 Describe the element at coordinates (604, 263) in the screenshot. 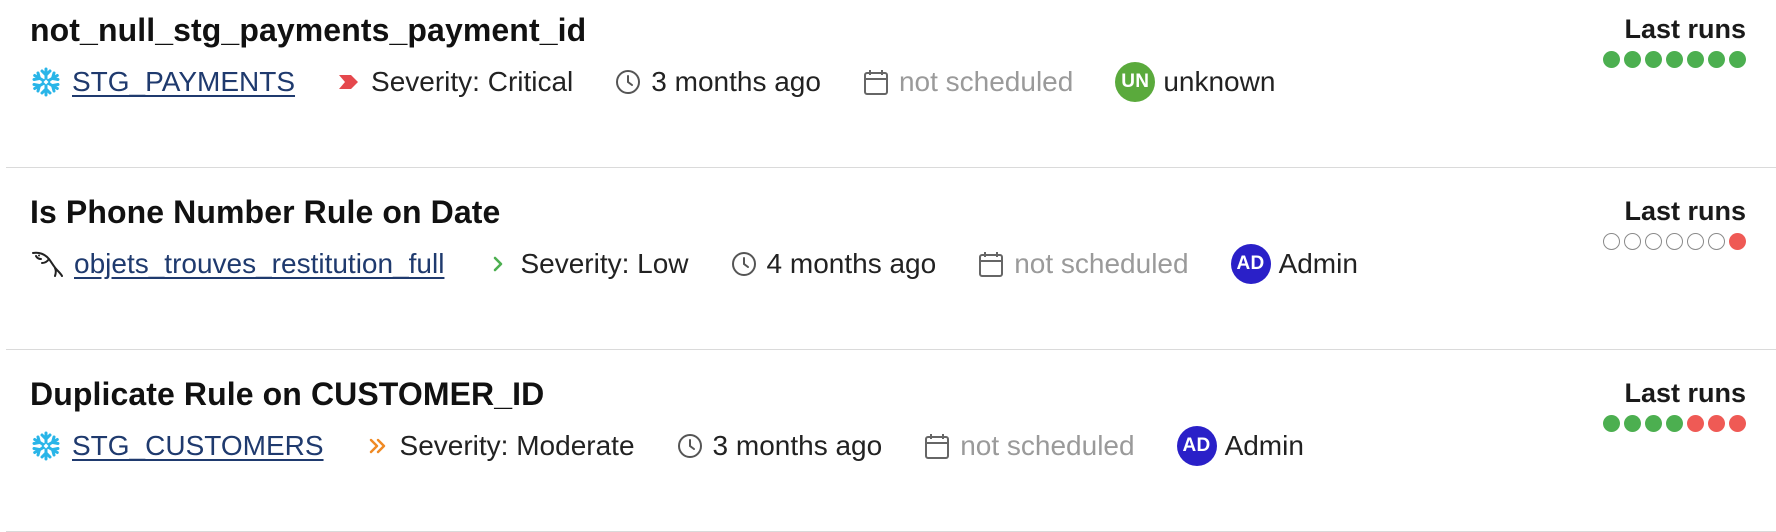

I see `severity-label: Severity: Low` at that location.